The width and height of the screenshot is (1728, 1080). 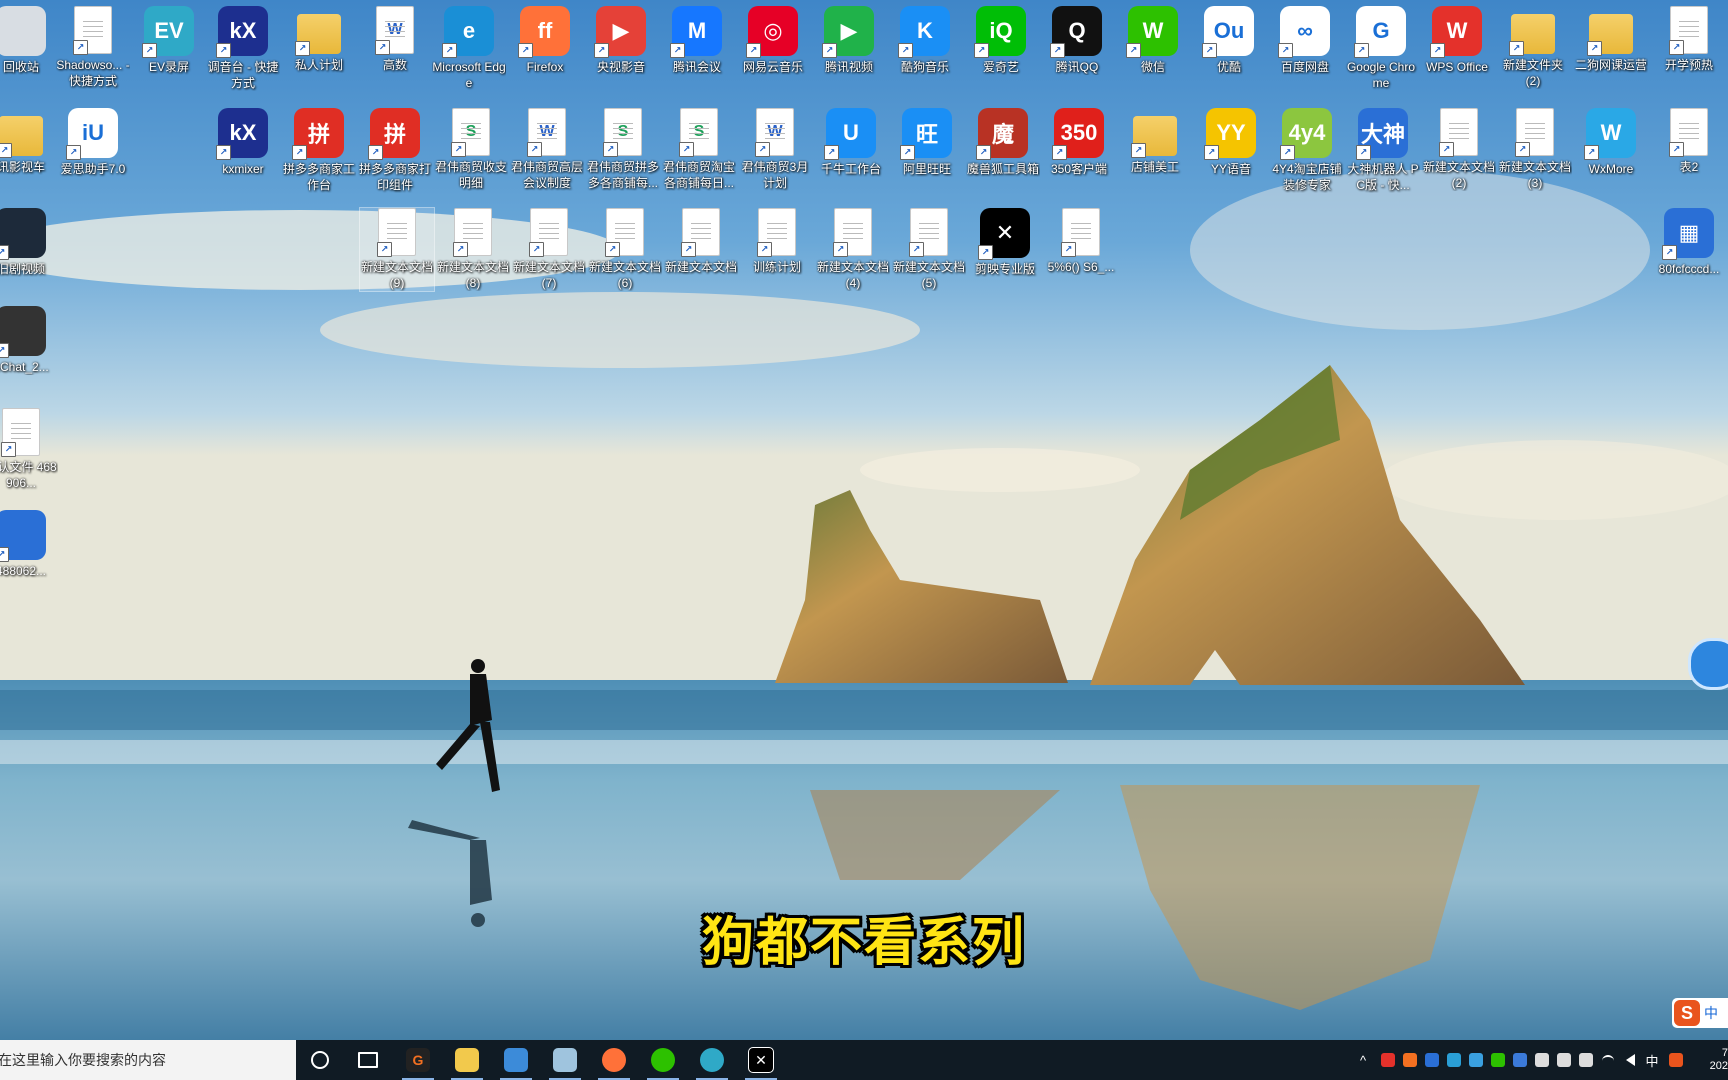 I want to click on desktop-icon: ↗ 表2, so click(x=1689, y=141).